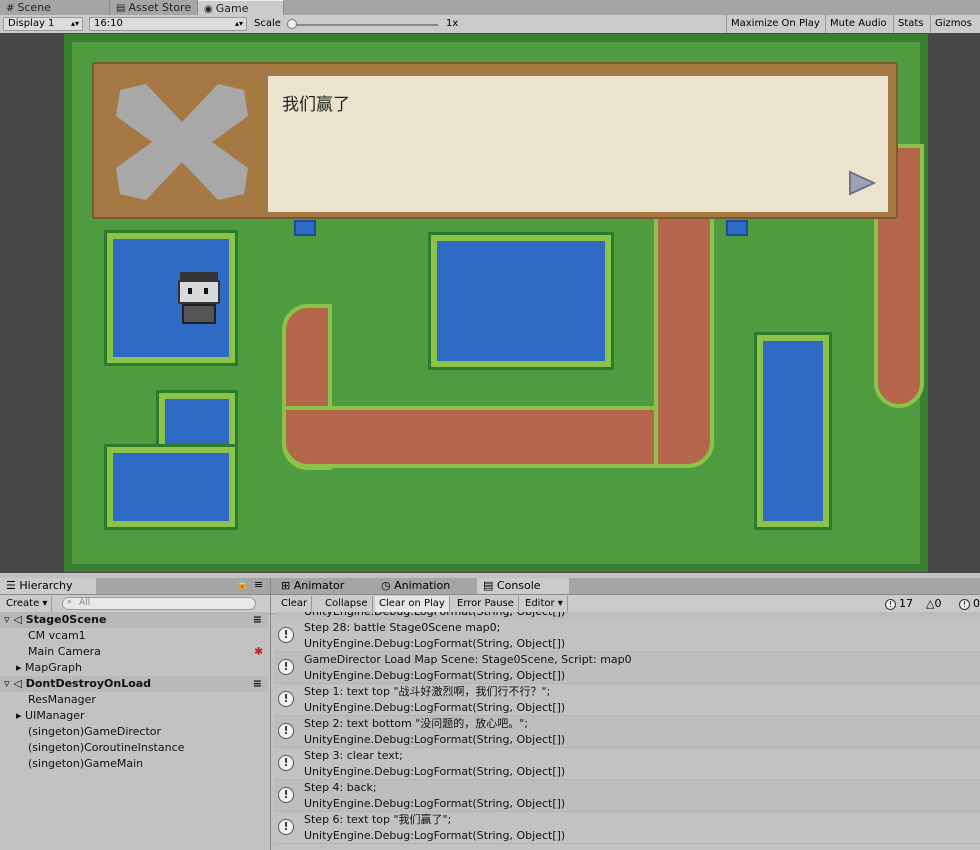 This screenshot has width=980, height=850. Describe the element at coordinates (134, 652) in the screenshot. I see `hierarchy-item: Main Camera ✱` at that location.